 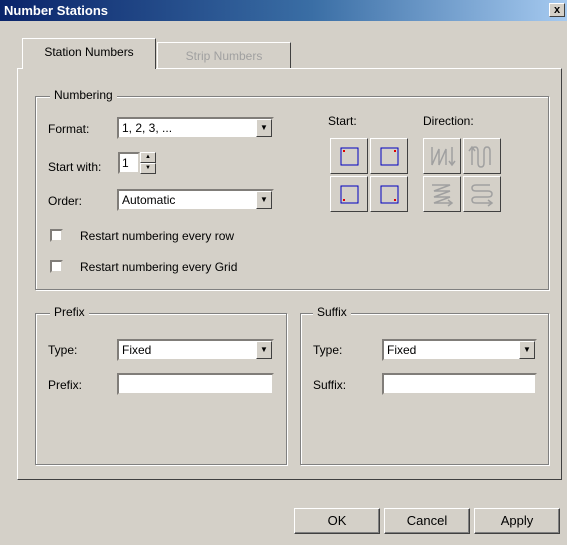 I want to click on prefix-field-label: Prefix:, so click(x=65, y=385).